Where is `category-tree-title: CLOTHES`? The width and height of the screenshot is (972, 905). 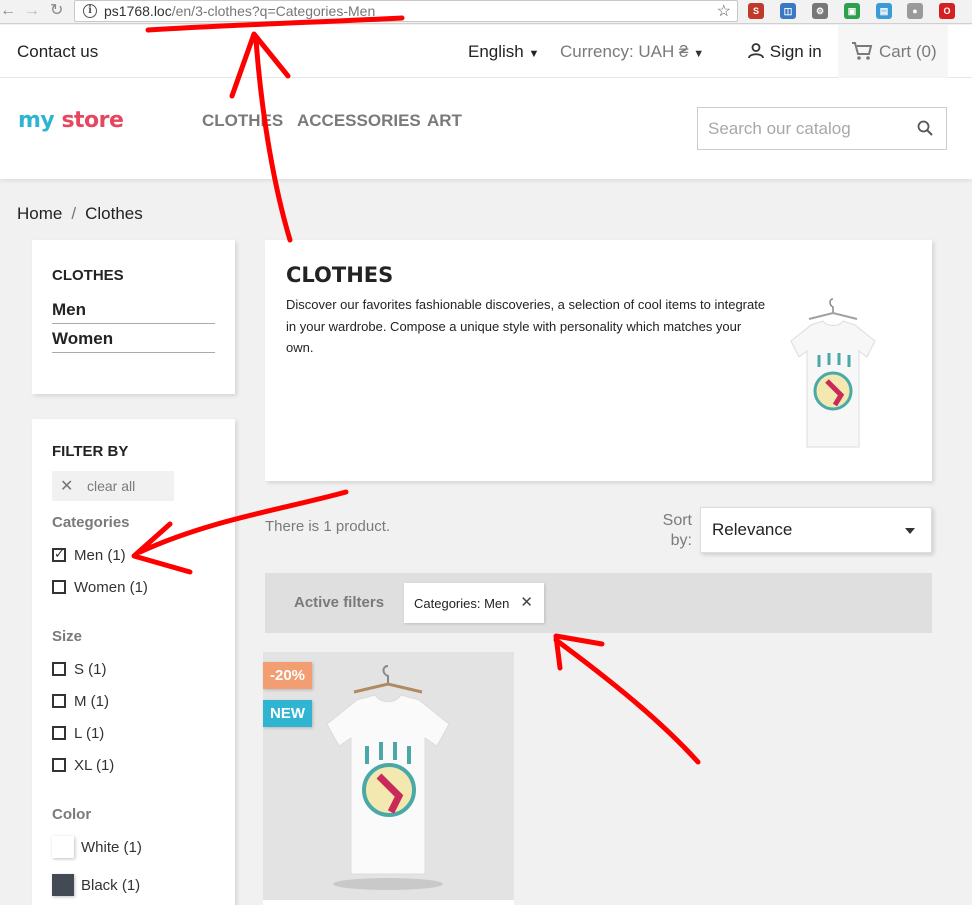
category-tree-title: CLOTHES is located at coordinates (88, 275).